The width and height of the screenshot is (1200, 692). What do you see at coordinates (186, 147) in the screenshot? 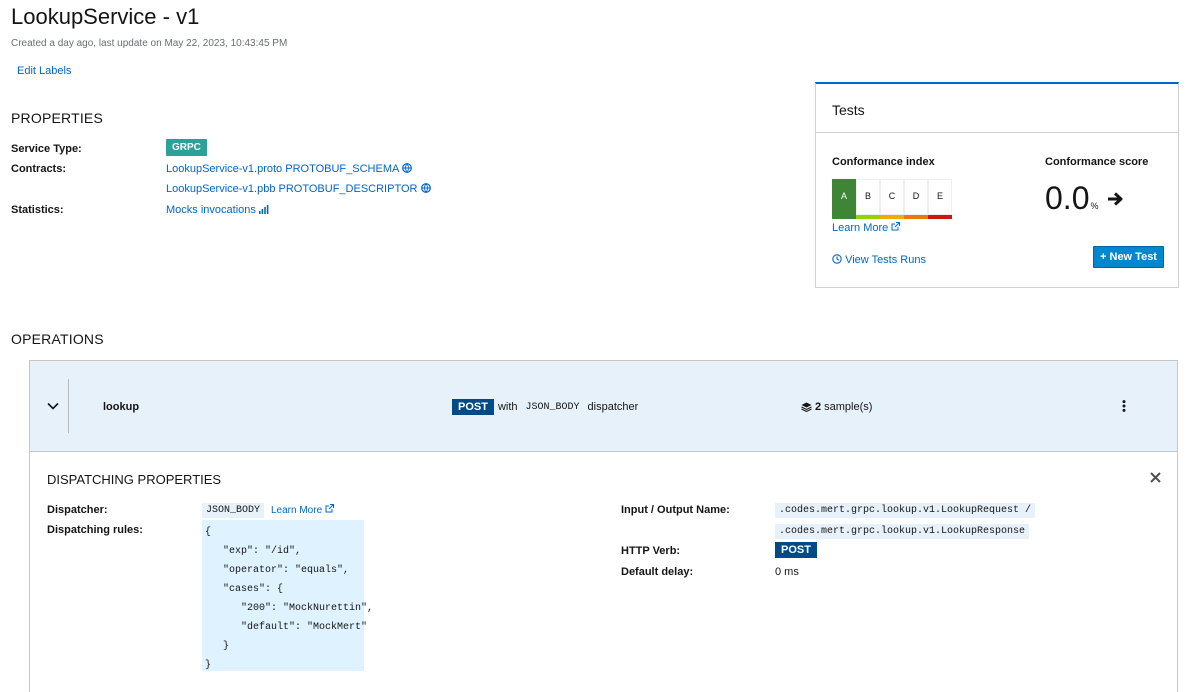
I see `service-type-badge: GRPC` at bounding box center [186, 147].